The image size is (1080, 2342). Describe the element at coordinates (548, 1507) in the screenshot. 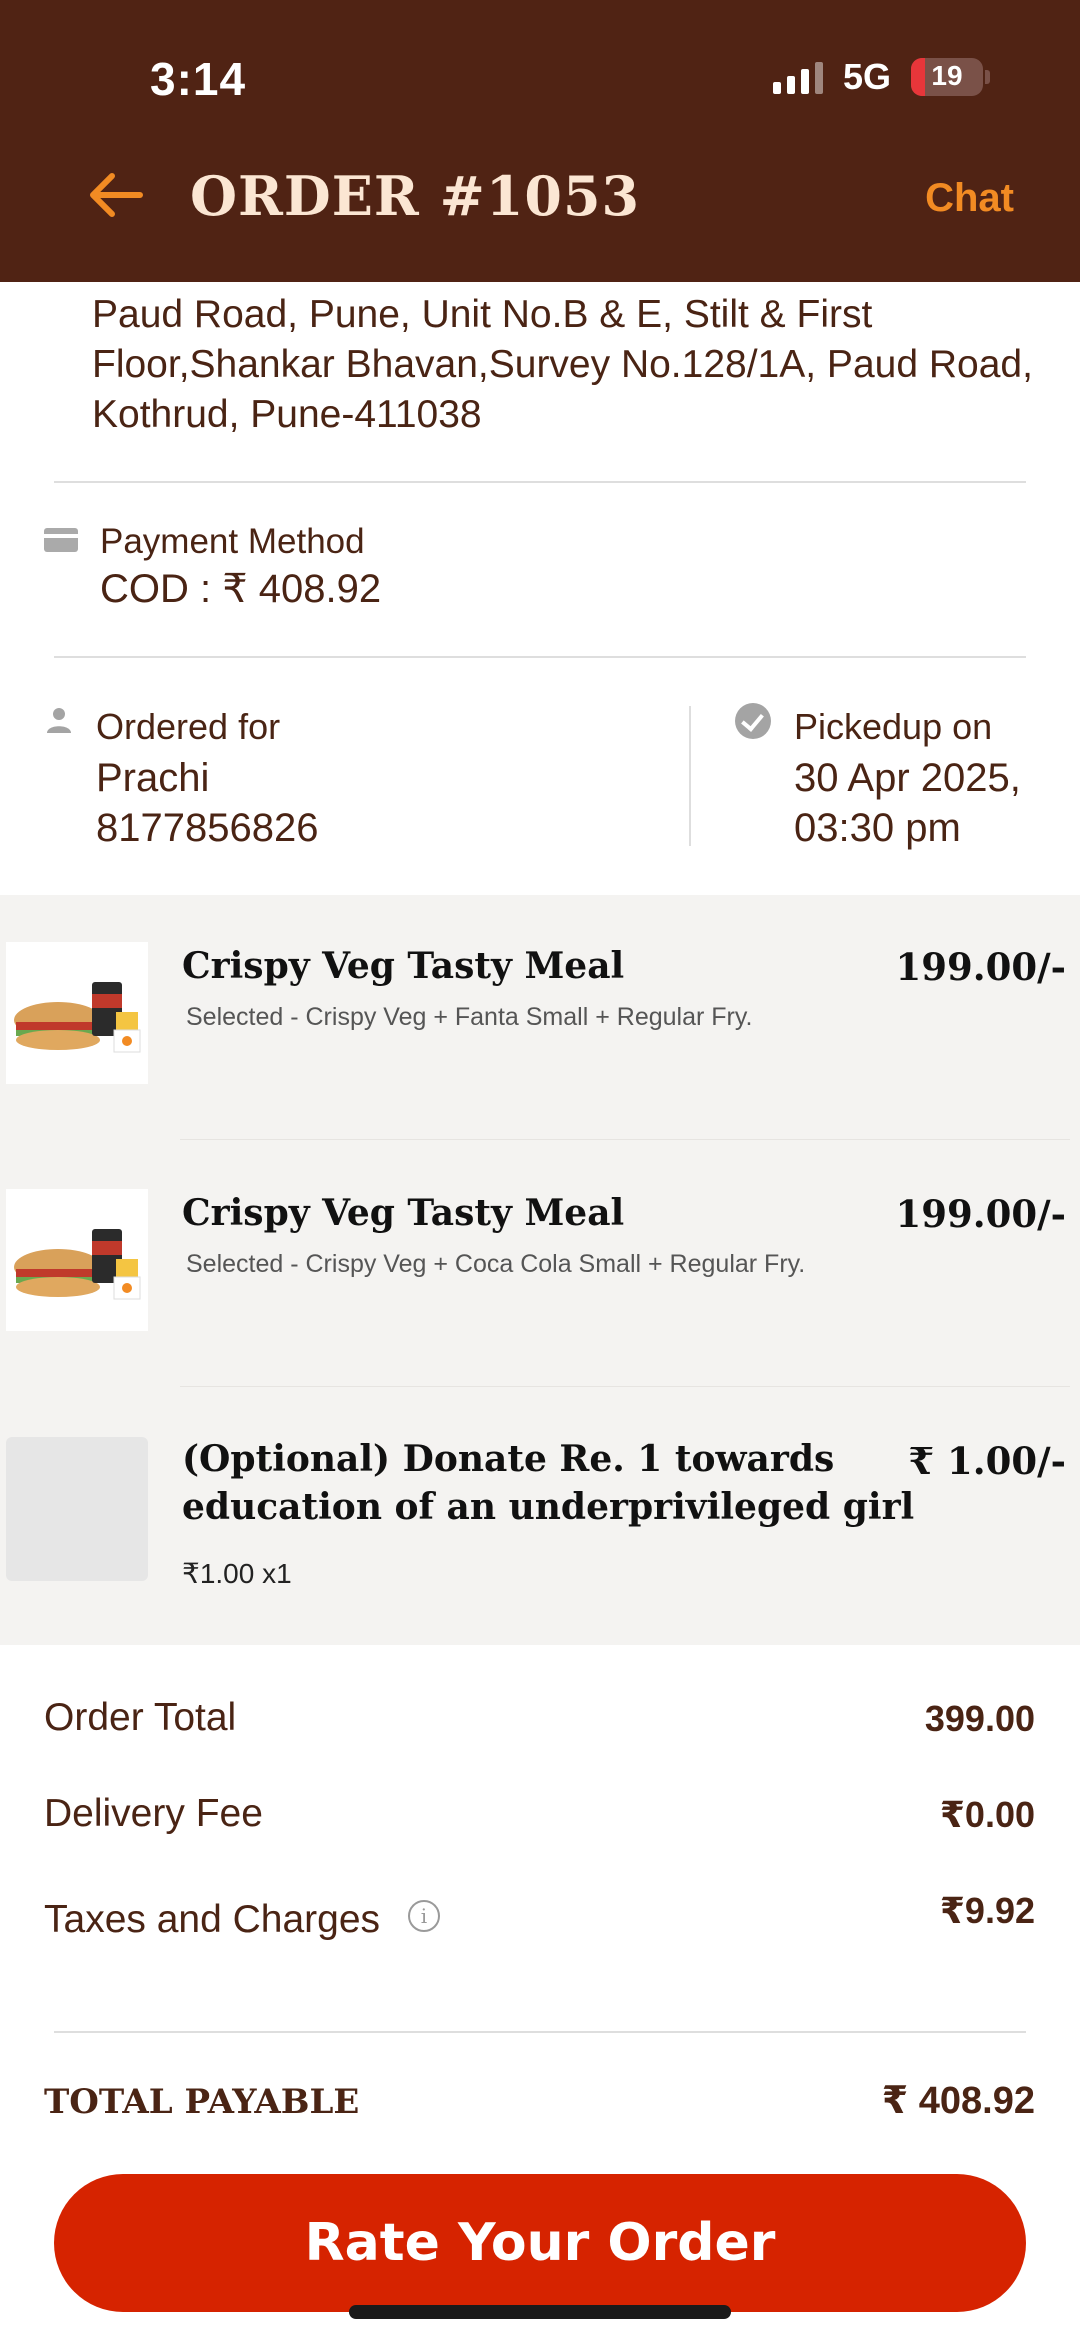

I see `donation-title-line2: education of an underprivileged girl` at that location.